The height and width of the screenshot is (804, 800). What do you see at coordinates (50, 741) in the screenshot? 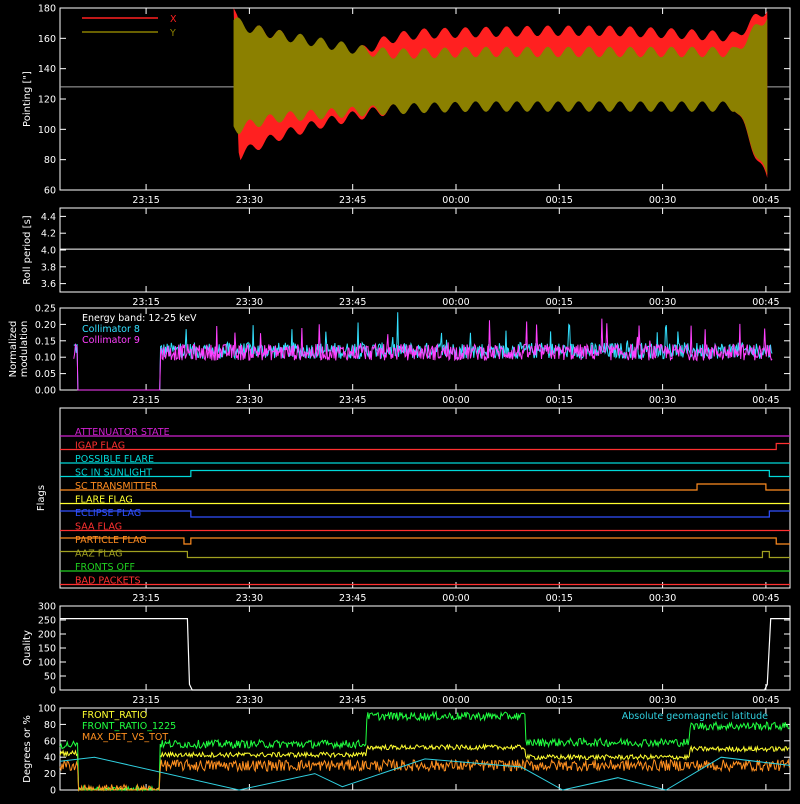
I see `geo-ytick-label: 60` at bounding box center [50, 741].